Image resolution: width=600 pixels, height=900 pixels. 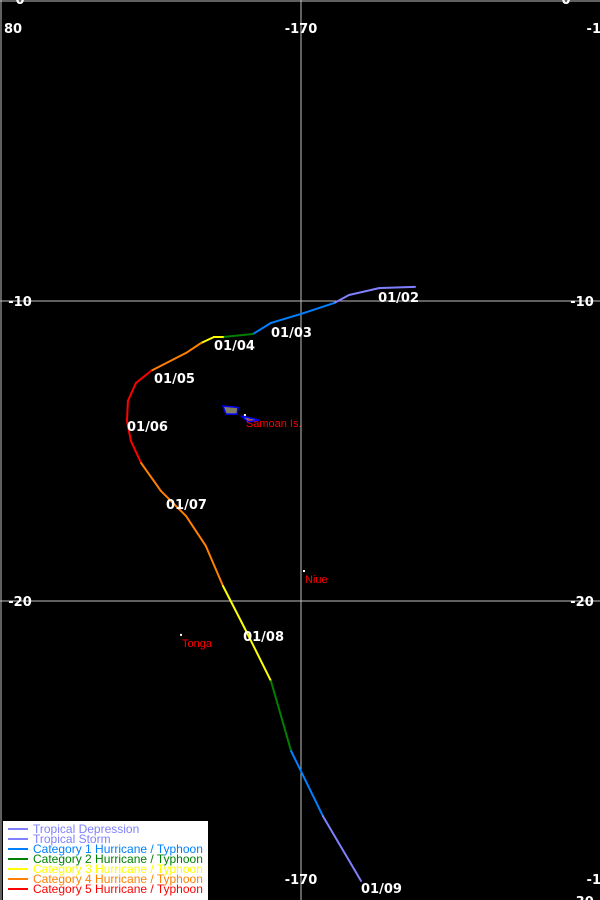 What do you see at coordinates (381, 889) in the screenshot?
I see `date-label: 01/09` at bounding box center [381, 889].